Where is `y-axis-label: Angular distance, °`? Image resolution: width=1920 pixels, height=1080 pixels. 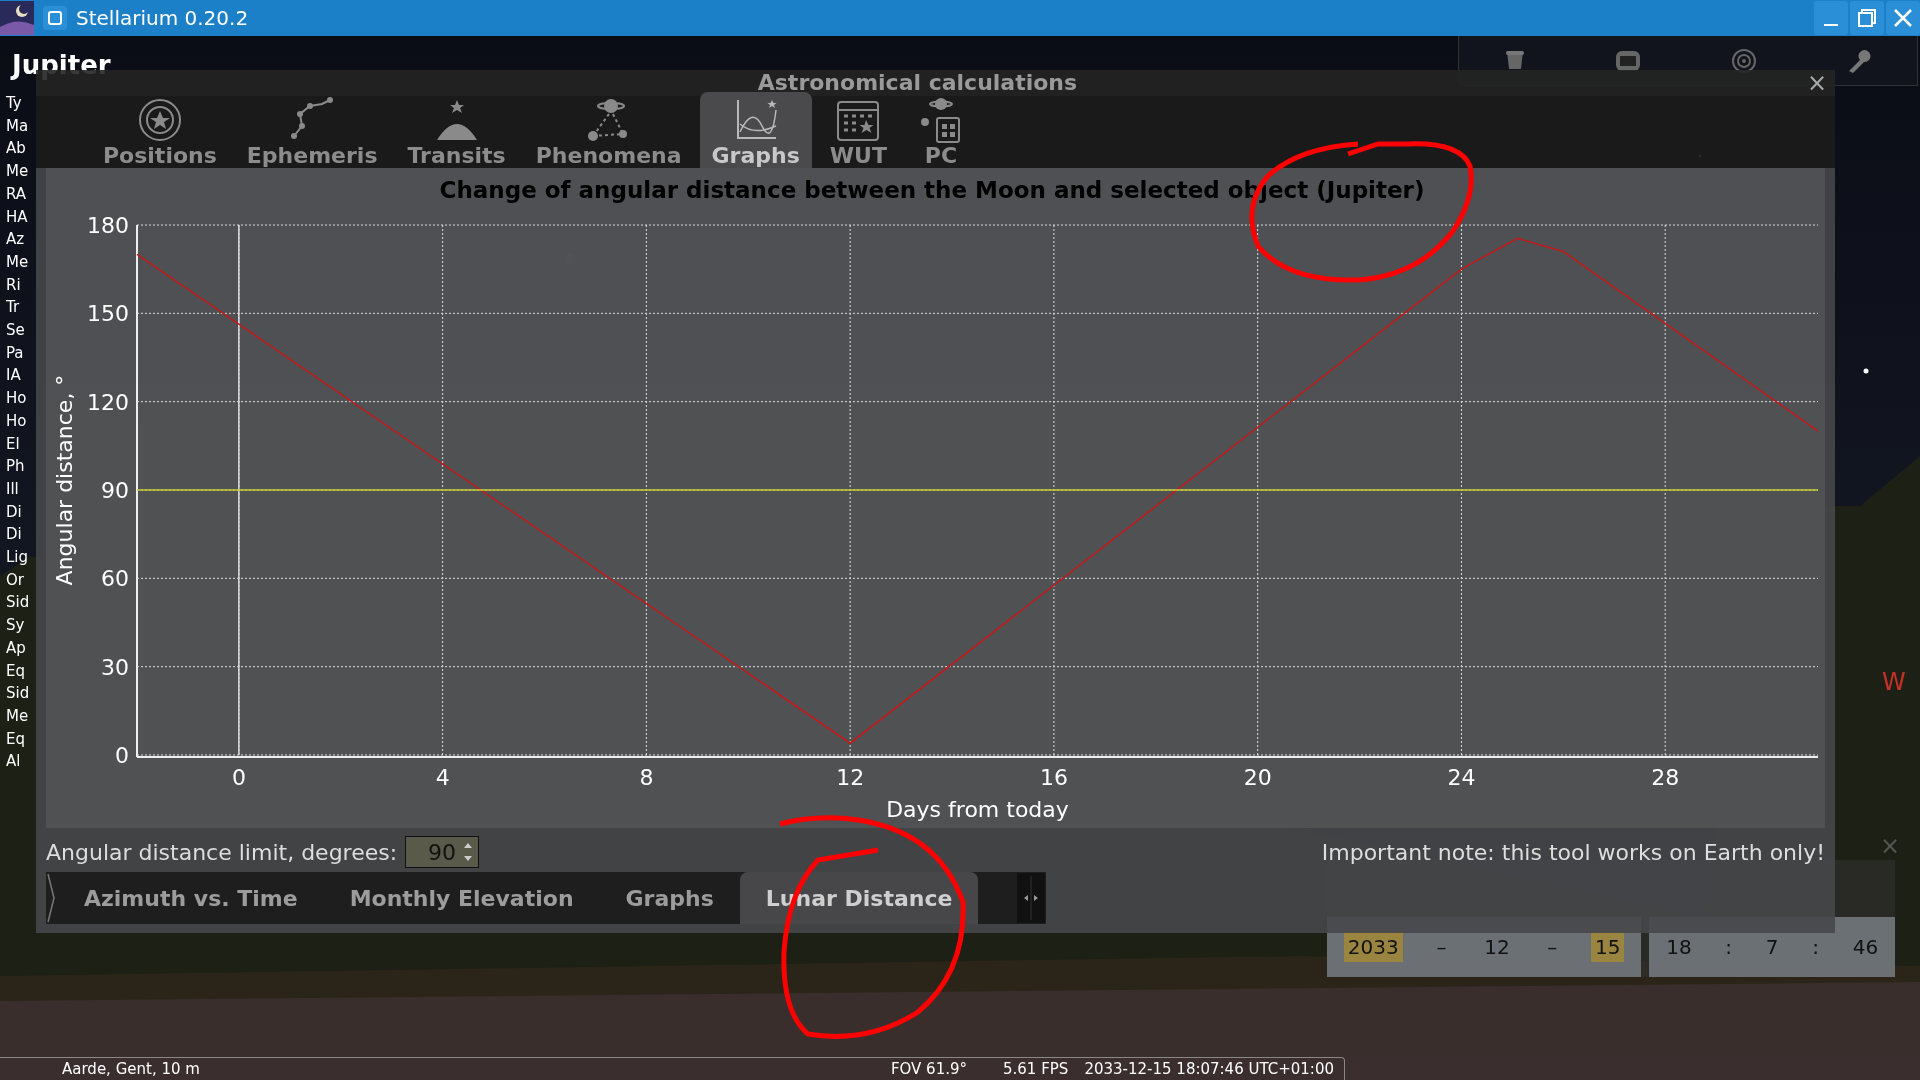
y-axis-label: Angular distance, ° is located at coordinates (64, 480).